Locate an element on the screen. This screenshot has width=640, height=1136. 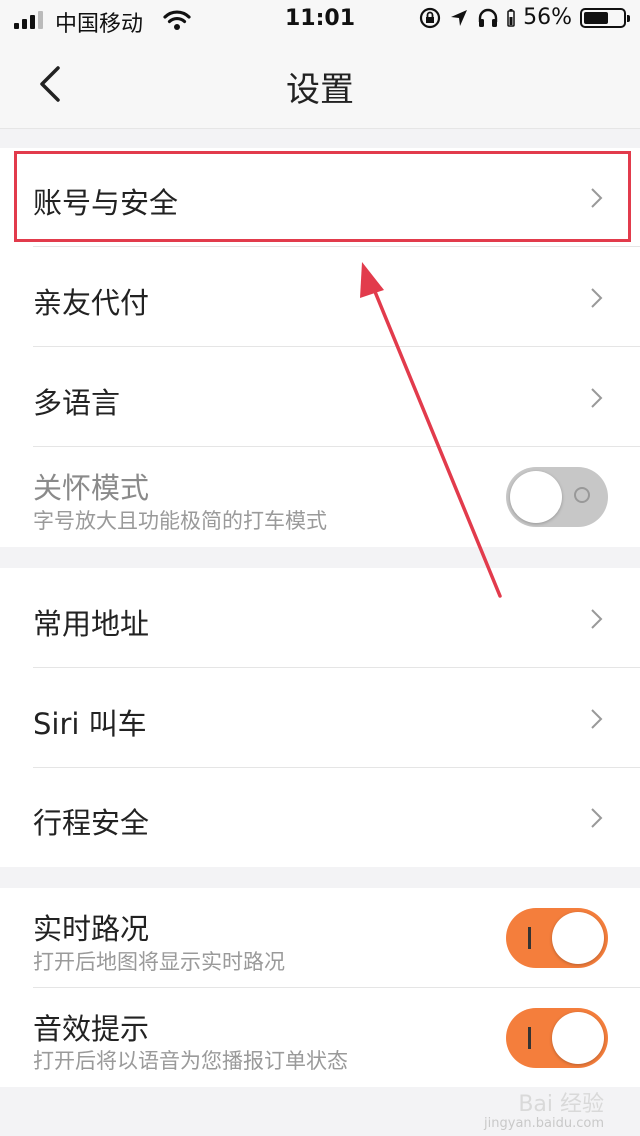
care-mode-toggle is located at coordinates (557, 497).